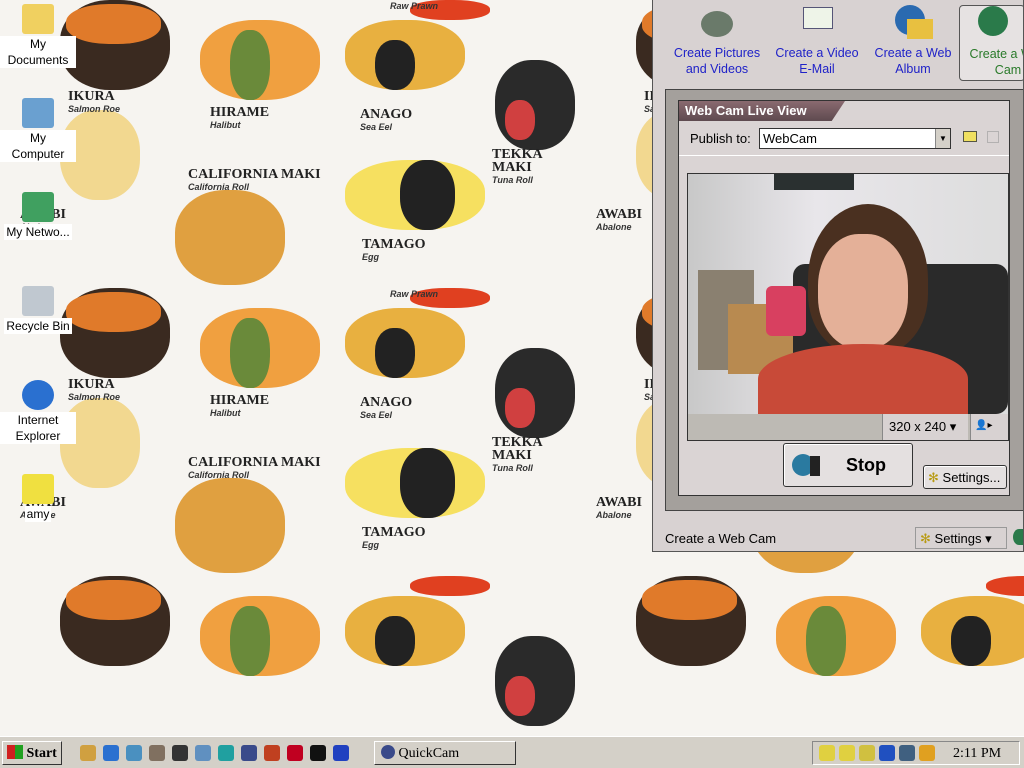  What do you see at coordinates (989, 427) in the screenshot?
I see `webcam-options-icon: 👤▸` at bounding box center [989, 427].